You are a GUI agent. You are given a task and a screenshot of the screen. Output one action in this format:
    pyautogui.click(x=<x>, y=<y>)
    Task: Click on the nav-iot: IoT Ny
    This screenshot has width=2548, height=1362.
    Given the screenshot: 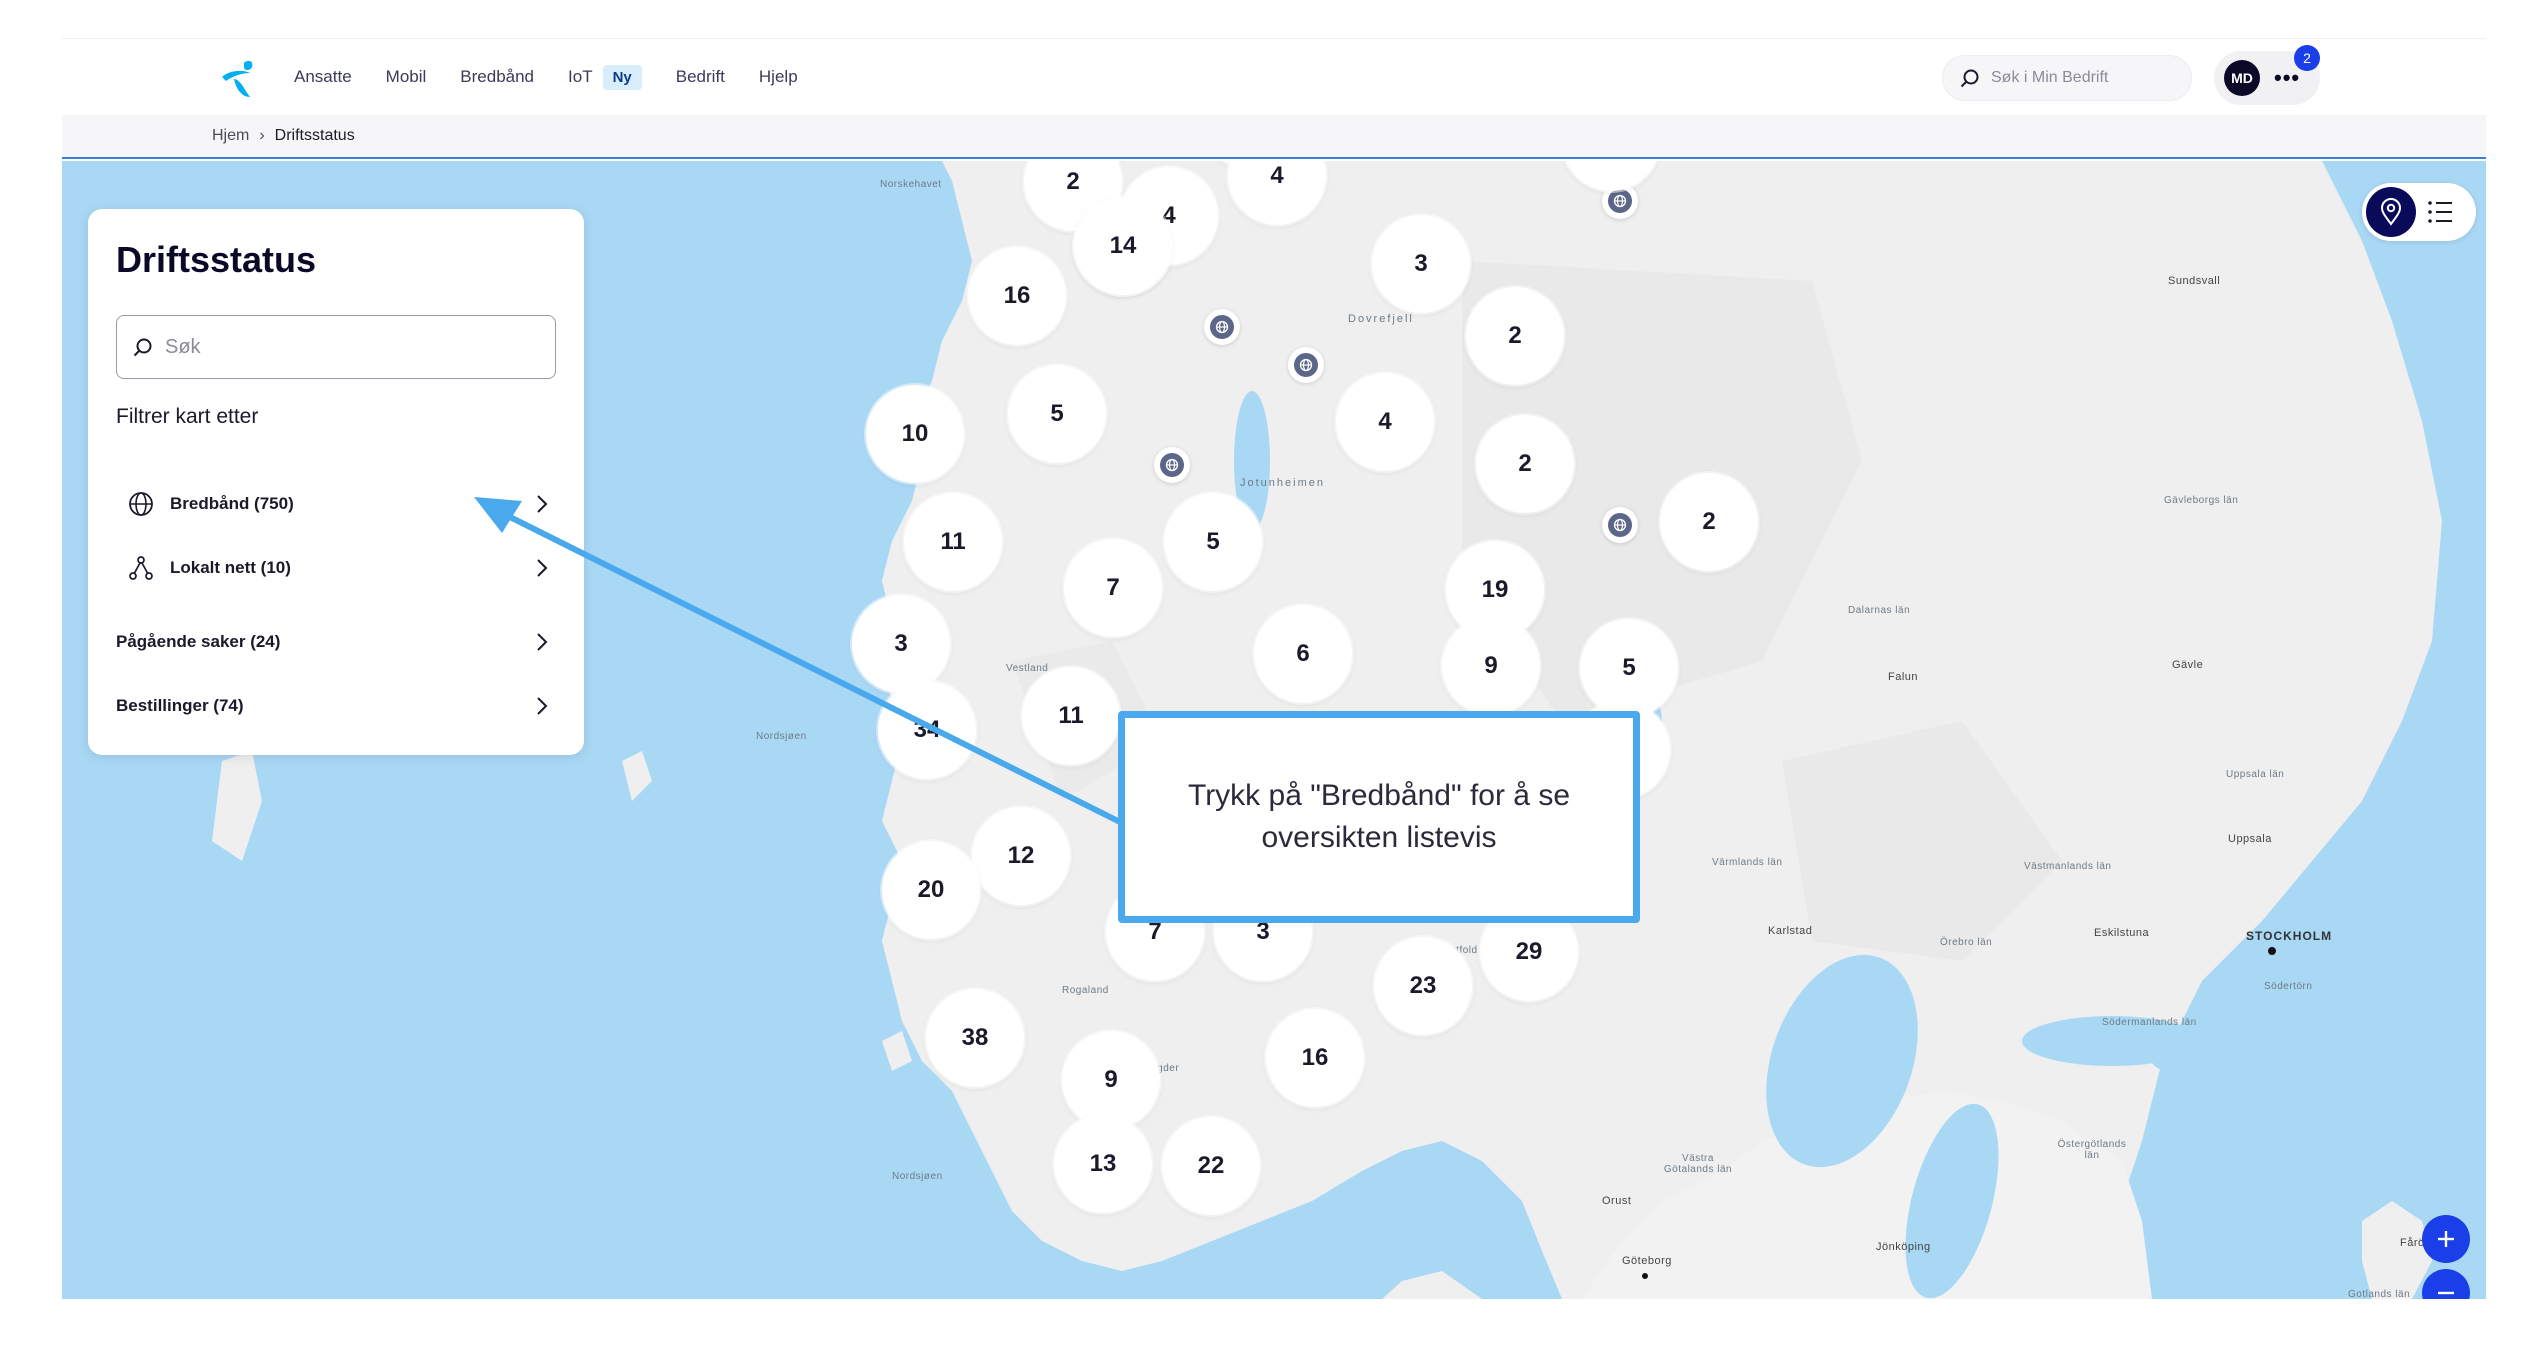 What is the action you would take?
    pyautogui.click(x=605, y=77)
    